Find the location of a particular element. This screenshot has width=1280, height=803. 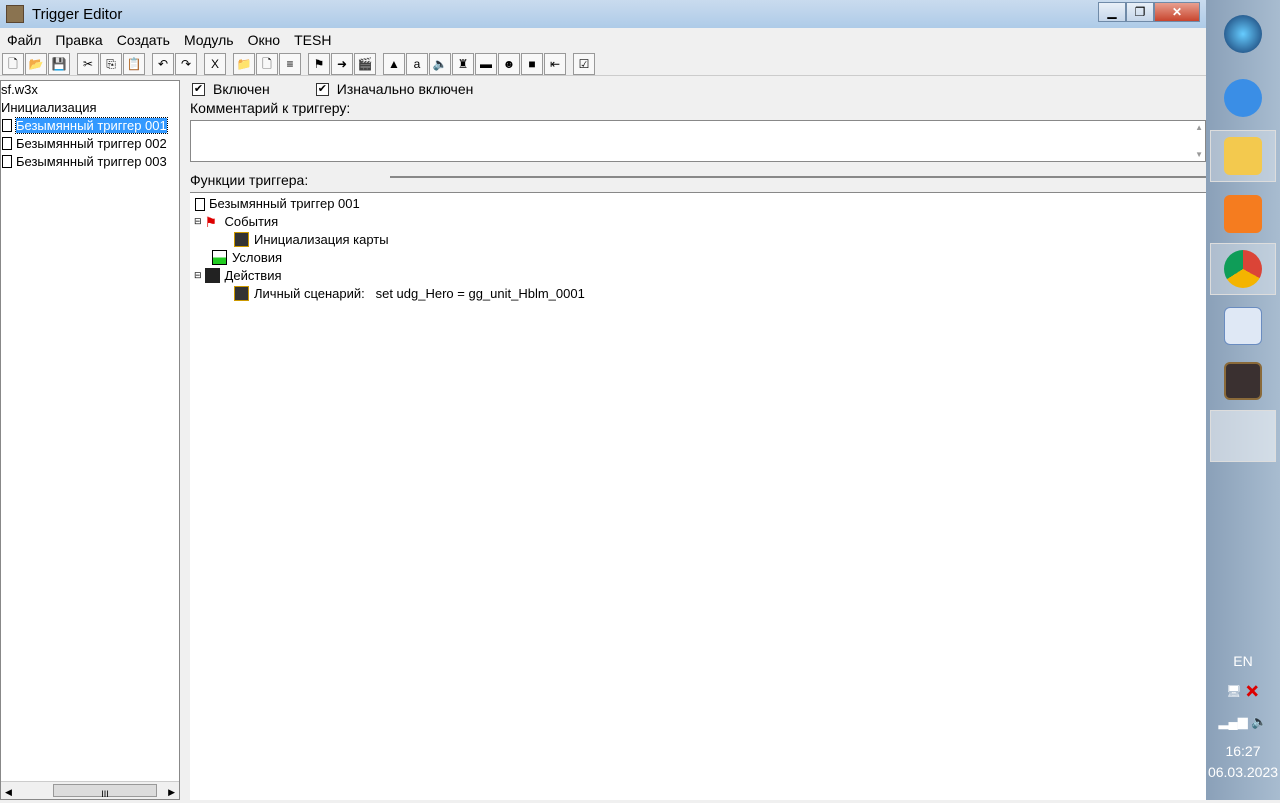

comment-label: Комментарий к триггеру: is located at coordinates (270, 108).